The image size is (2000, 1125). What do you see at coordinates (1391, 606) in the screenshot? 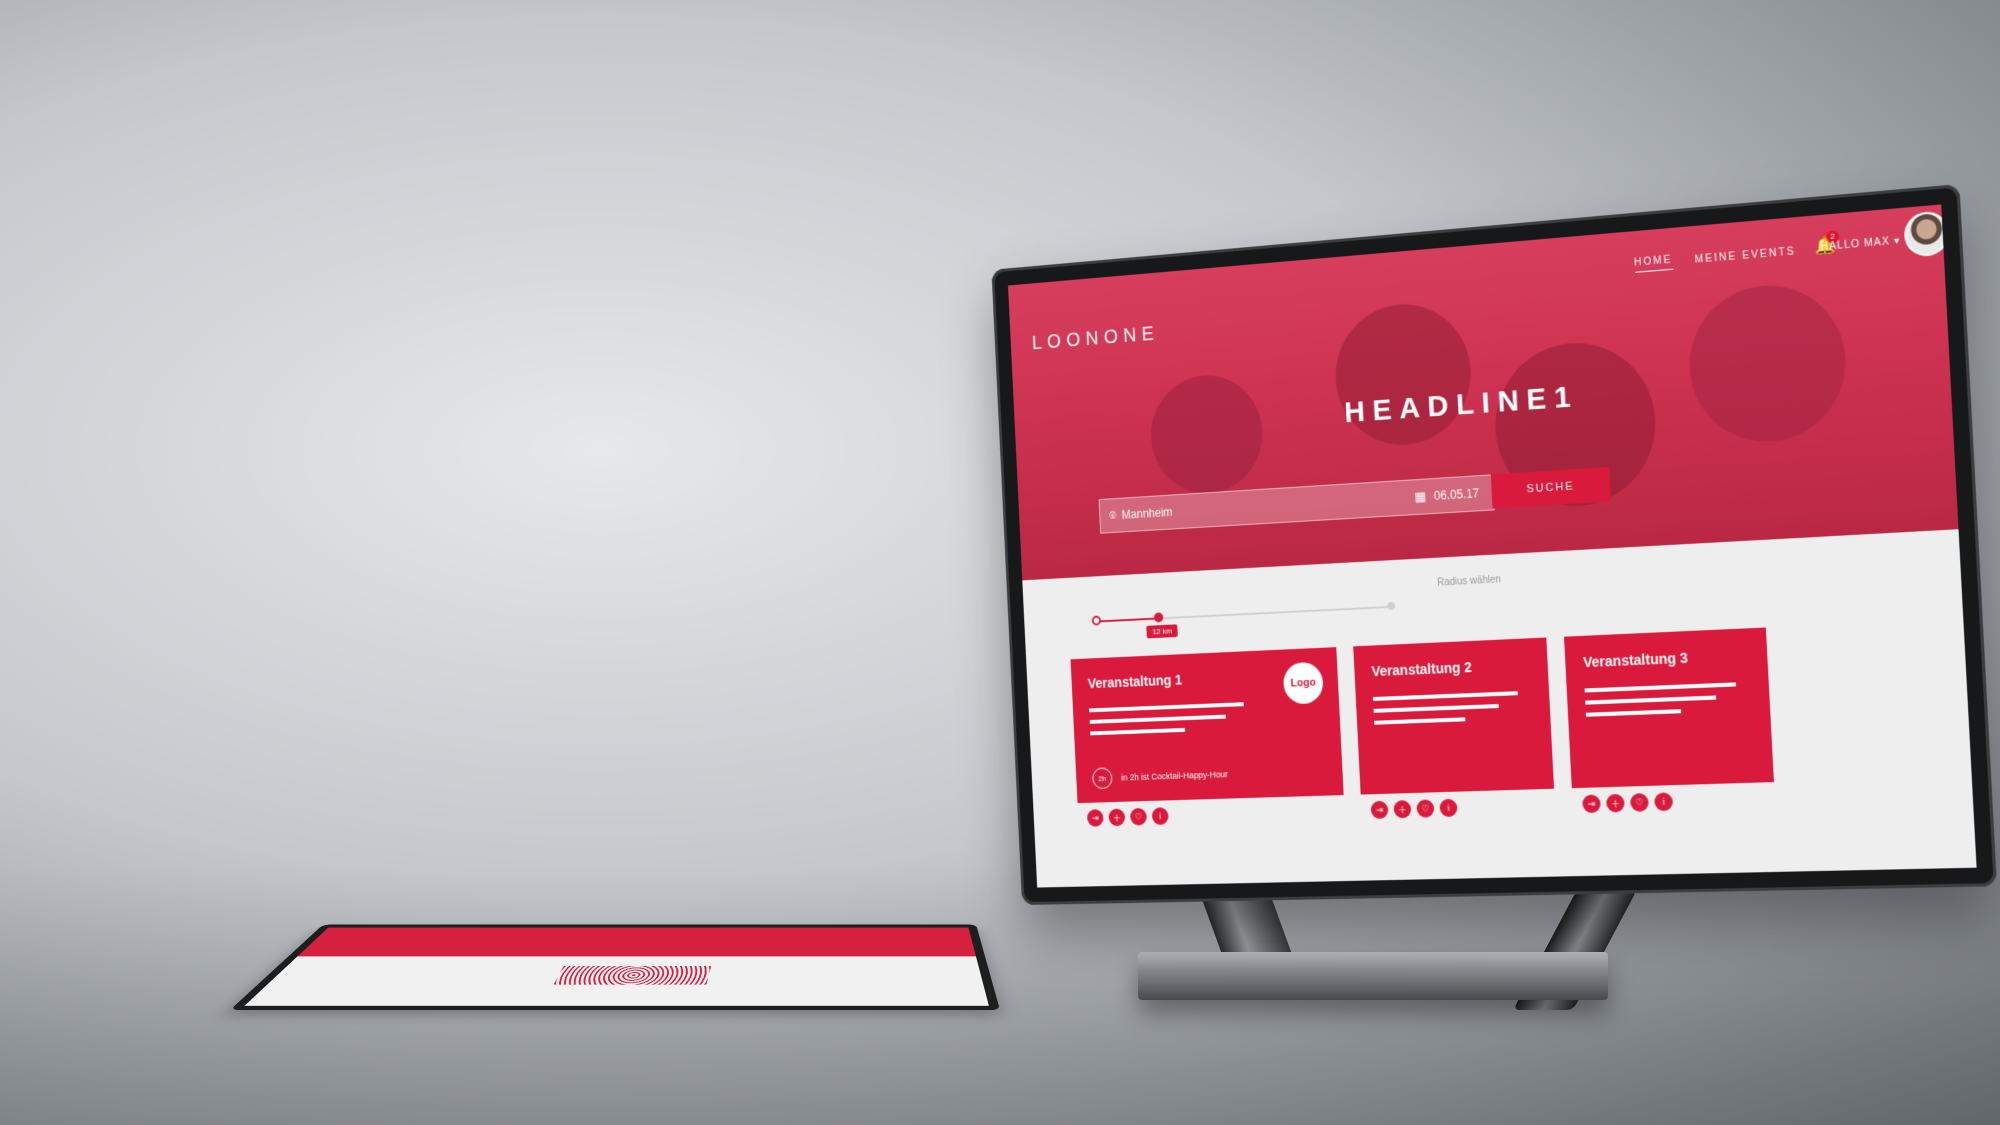
I see `radius-slider-end` at bounding box center [1391, 606].